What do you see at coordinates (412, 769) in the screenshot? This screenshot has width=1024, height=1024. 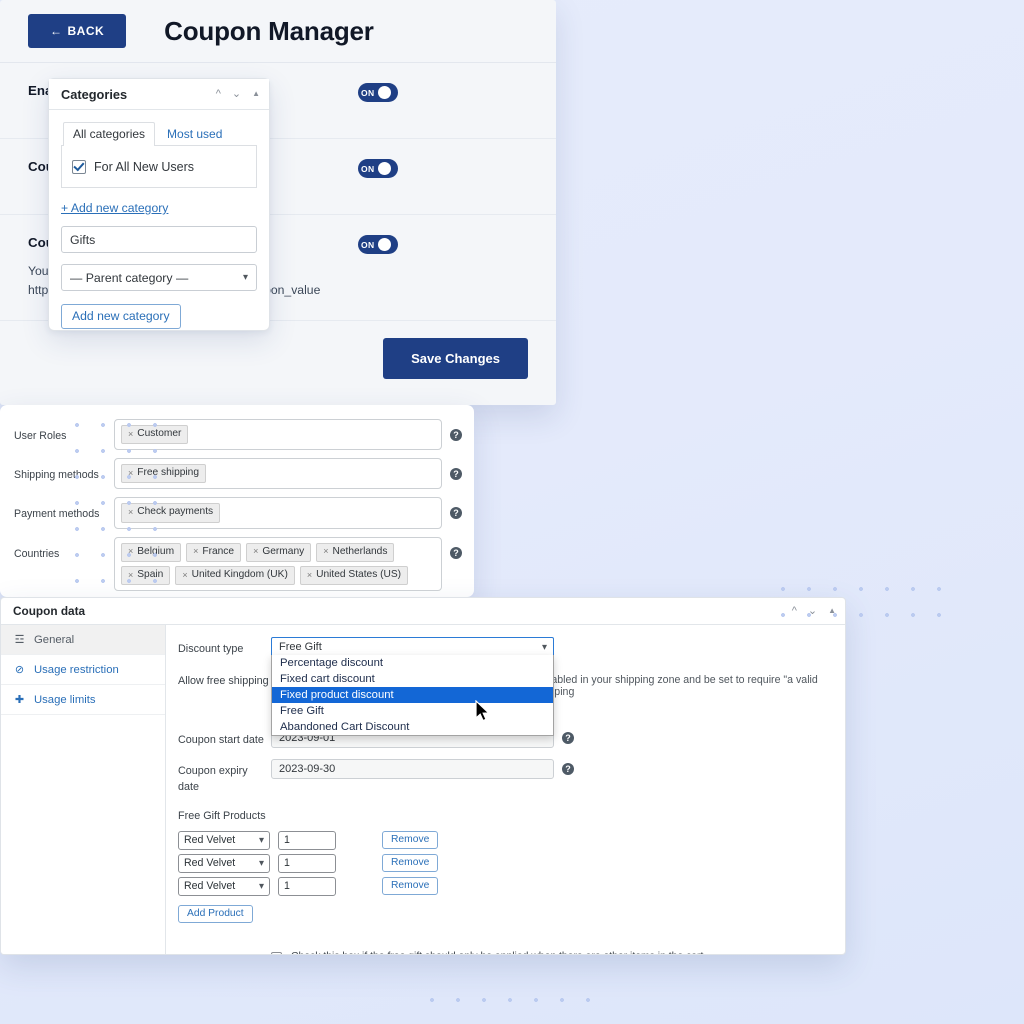 I see `coupon-expiry-date-input: 2023-09-30` at bounding box center [412, 769].